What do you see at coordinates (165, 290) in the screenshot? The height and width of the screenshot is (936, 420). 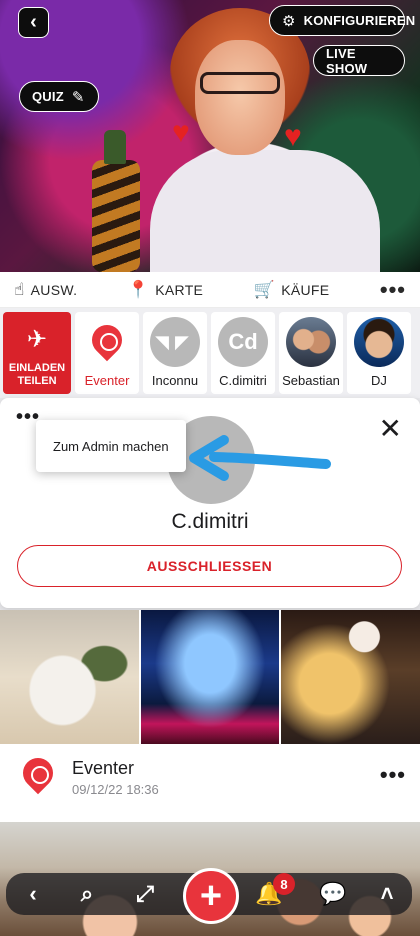 I see `map-action: 📍 KARTE` at bounding box center [165, 290].